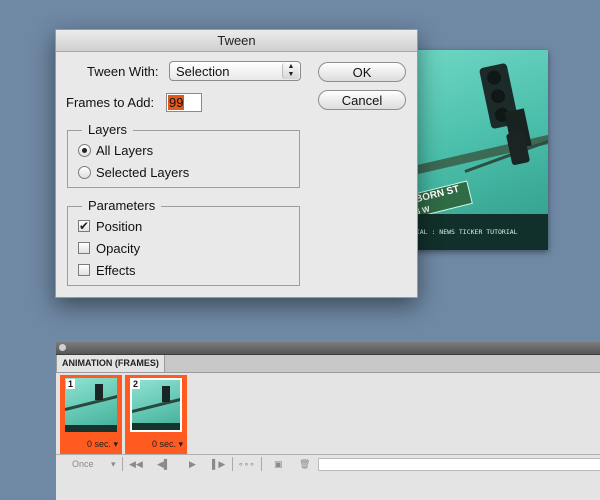 The image size is (600, 500). I want to click on radio-button-on, so click(84, 150).